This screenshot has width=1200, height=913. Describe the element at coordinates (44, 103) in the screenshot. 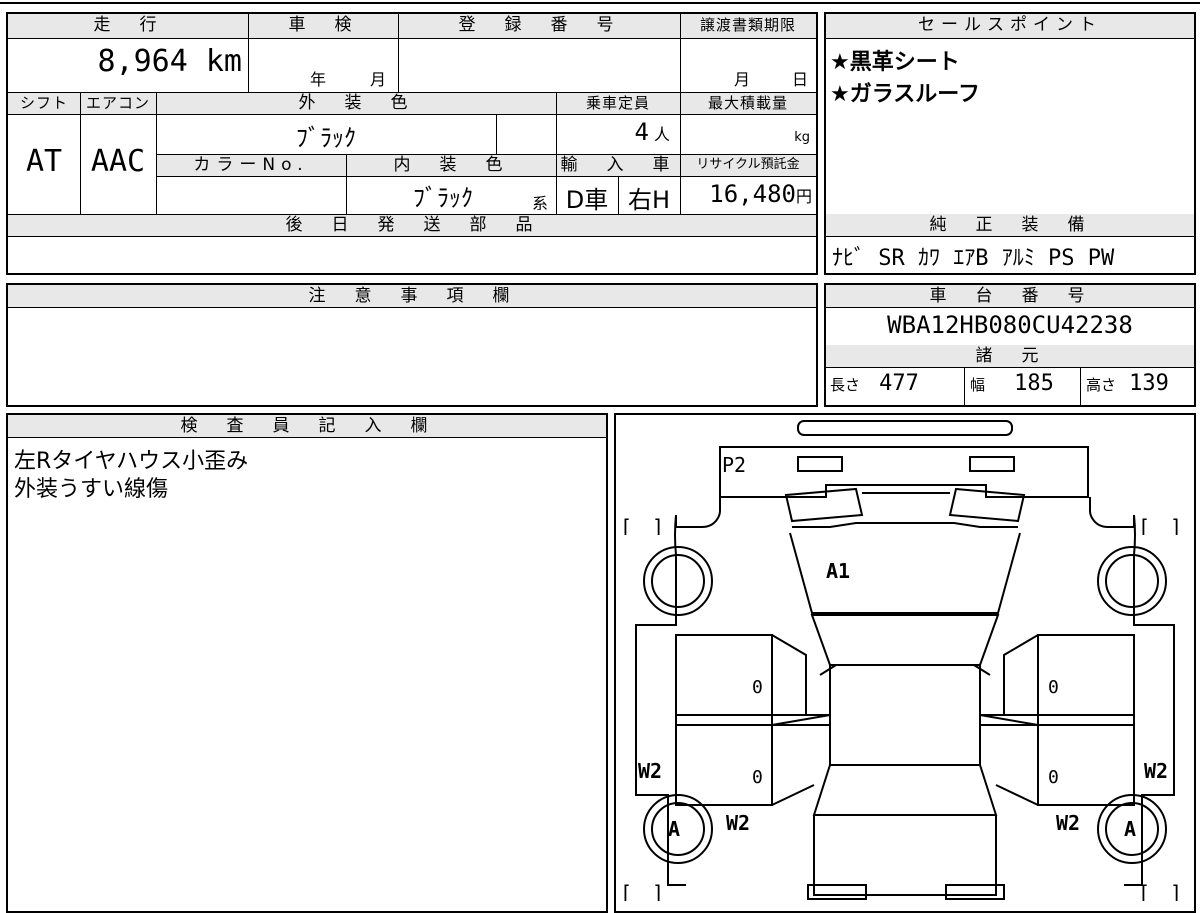

I see `shift-label: シフト` at that location.